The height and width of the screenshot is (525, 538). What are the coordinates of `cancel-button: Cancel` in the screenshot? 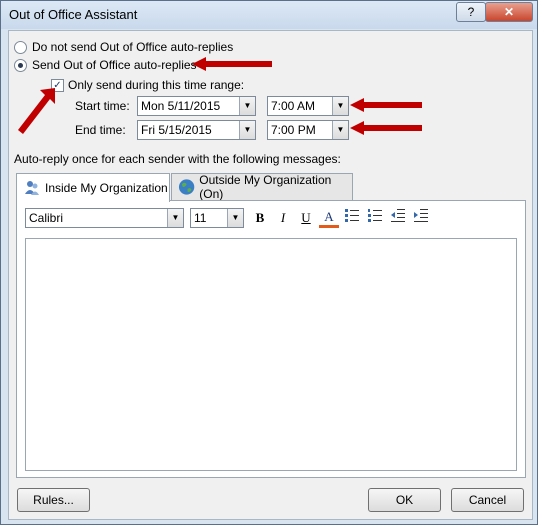 It's located at (487, 500).